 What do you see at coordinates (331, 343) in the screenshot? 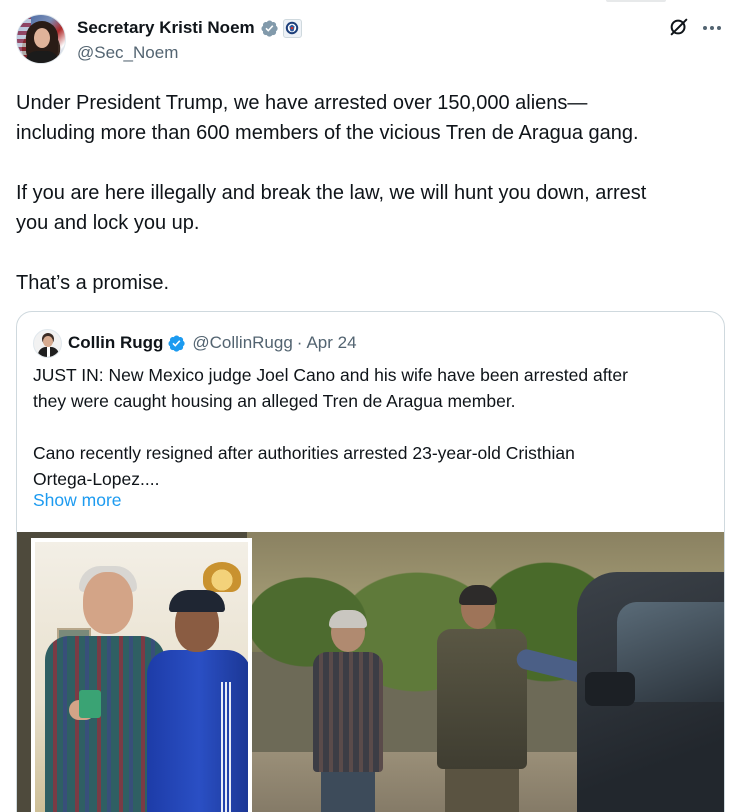
I see `quoted-timestamp: Apr 24` at bounding box center [331, 343].